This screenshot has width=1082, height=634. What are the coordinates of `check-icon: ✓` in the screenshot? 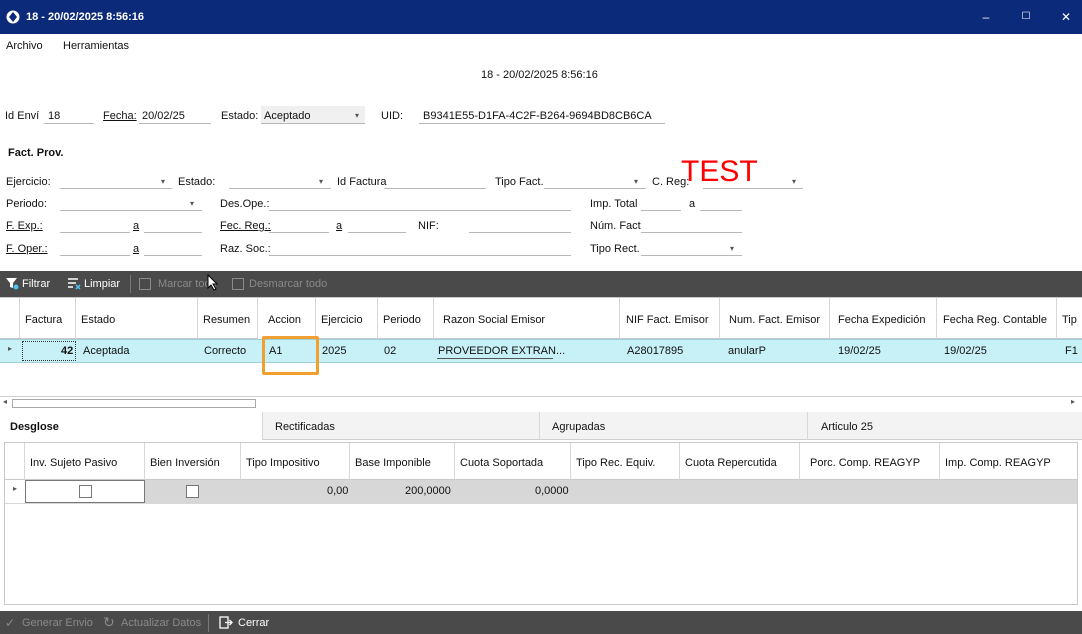 It's located at (10, 623).